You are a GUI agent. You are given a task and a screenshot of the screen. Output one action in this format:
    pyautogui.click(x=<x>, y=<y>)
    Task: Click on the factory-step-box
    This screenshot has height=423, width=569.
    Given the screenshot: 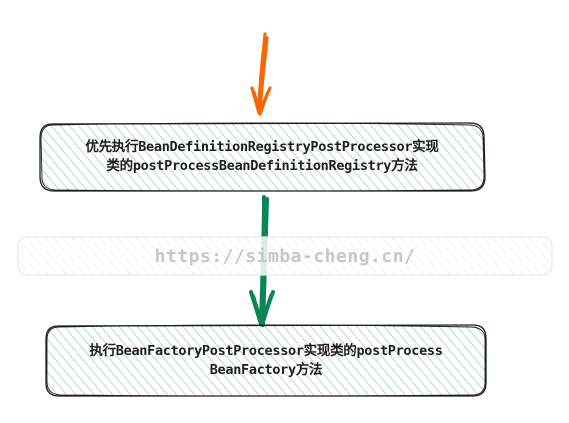 What is the action you would take?
    pyautogui.click(x=266, y=360)
    